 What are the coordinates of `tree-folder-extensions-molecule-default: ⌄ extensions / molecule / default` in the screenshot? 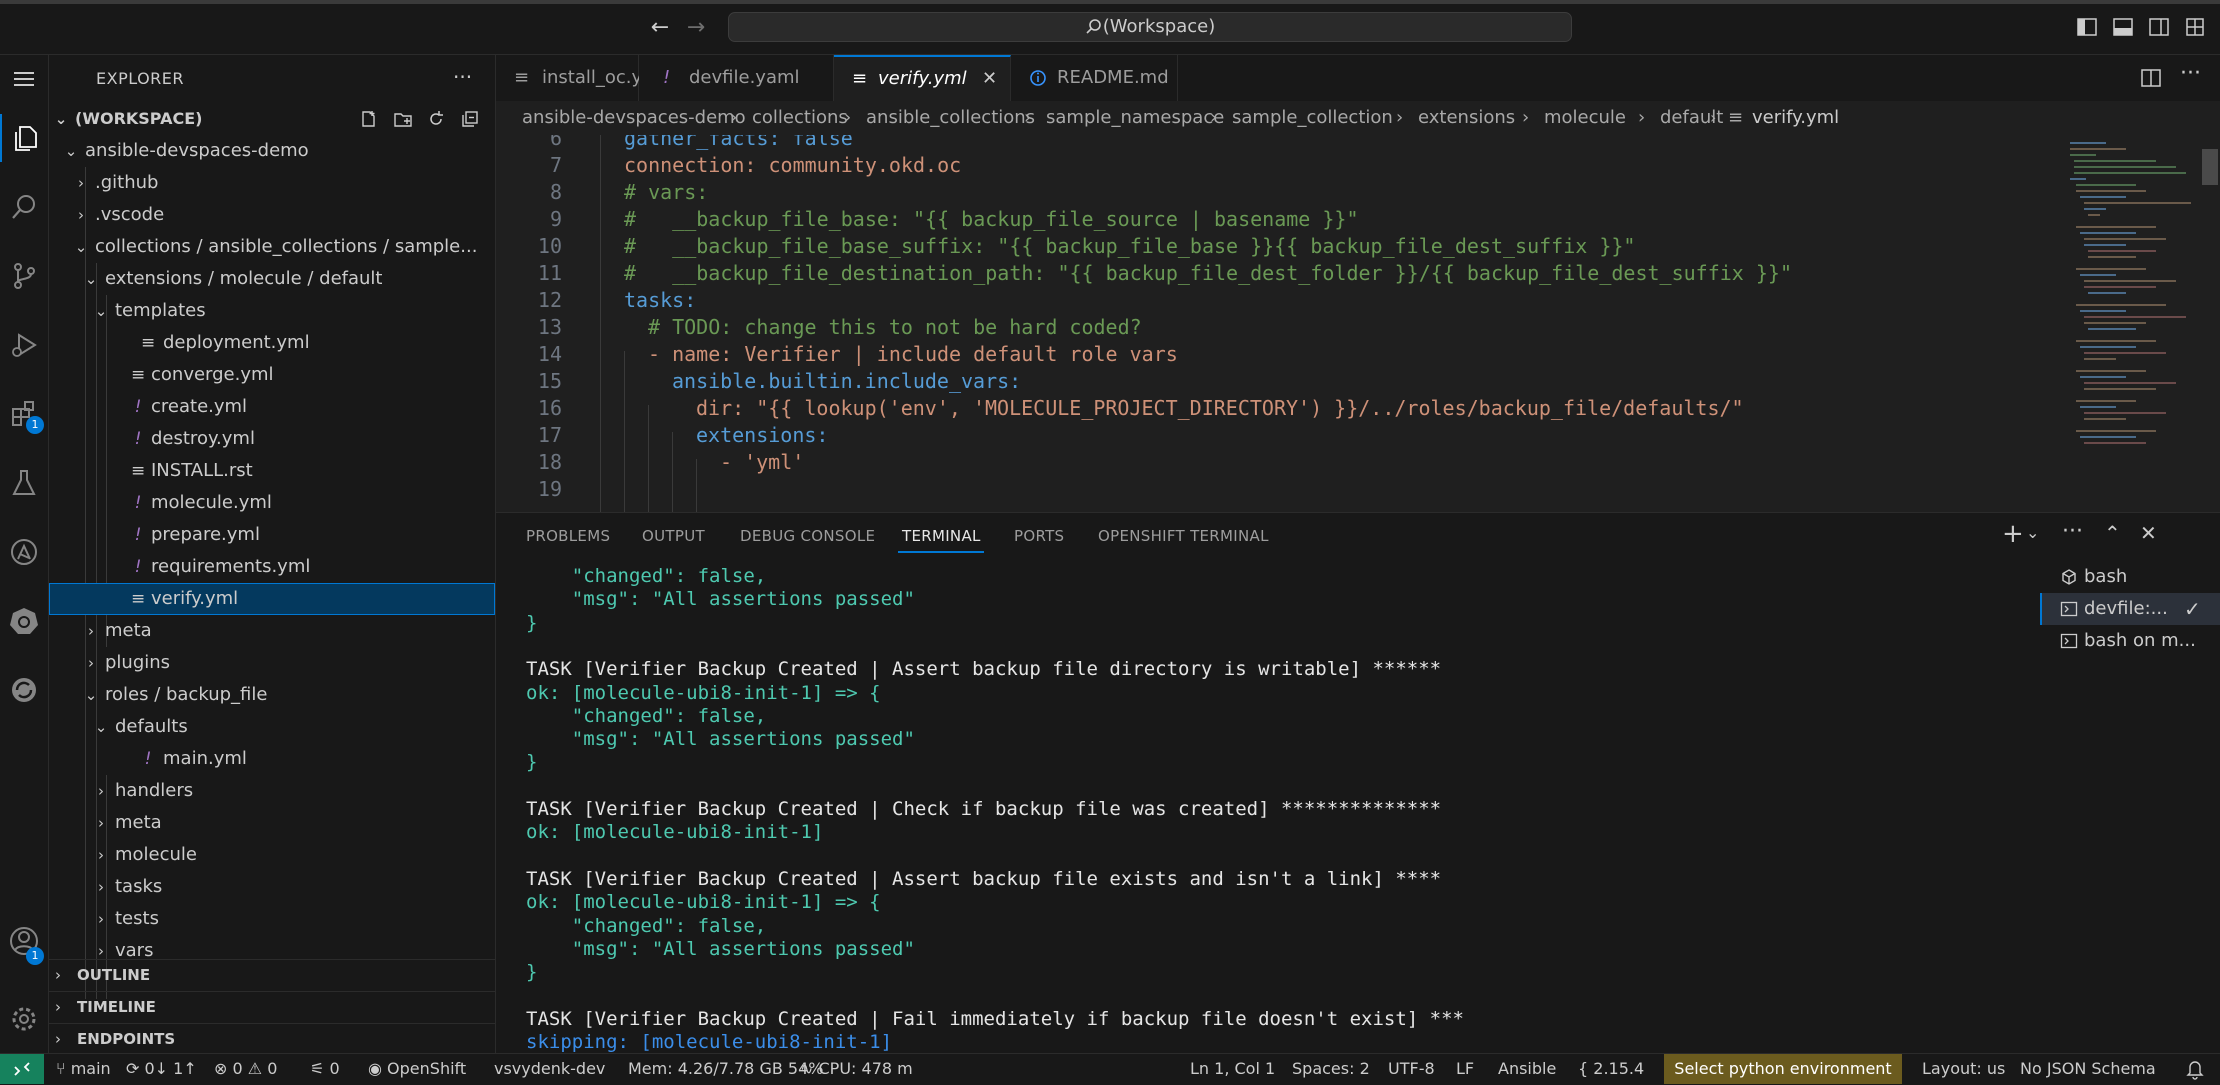 It's located at (272, 279).